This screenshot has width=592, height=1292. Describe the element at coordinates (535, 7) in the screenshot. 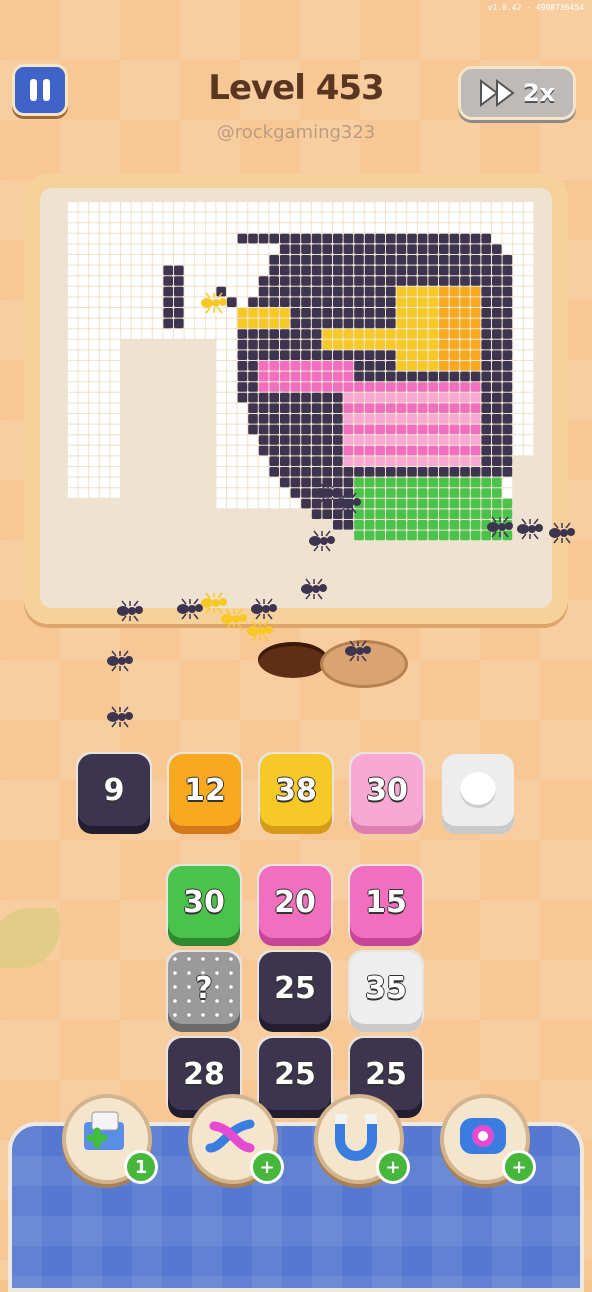

I see `version-label: v1.0.42 - 4908736454` at that location.